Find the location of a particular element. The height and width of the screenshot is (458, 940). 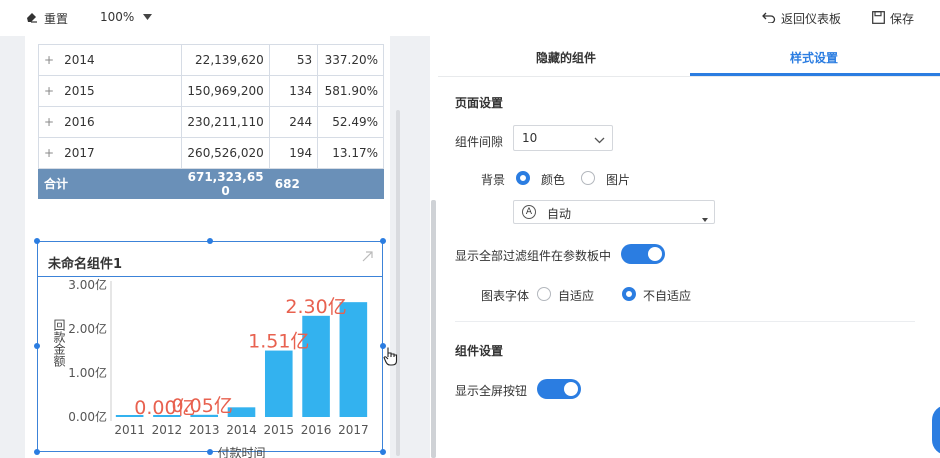

chevron-down-icon is located at coordinates (599, 140).